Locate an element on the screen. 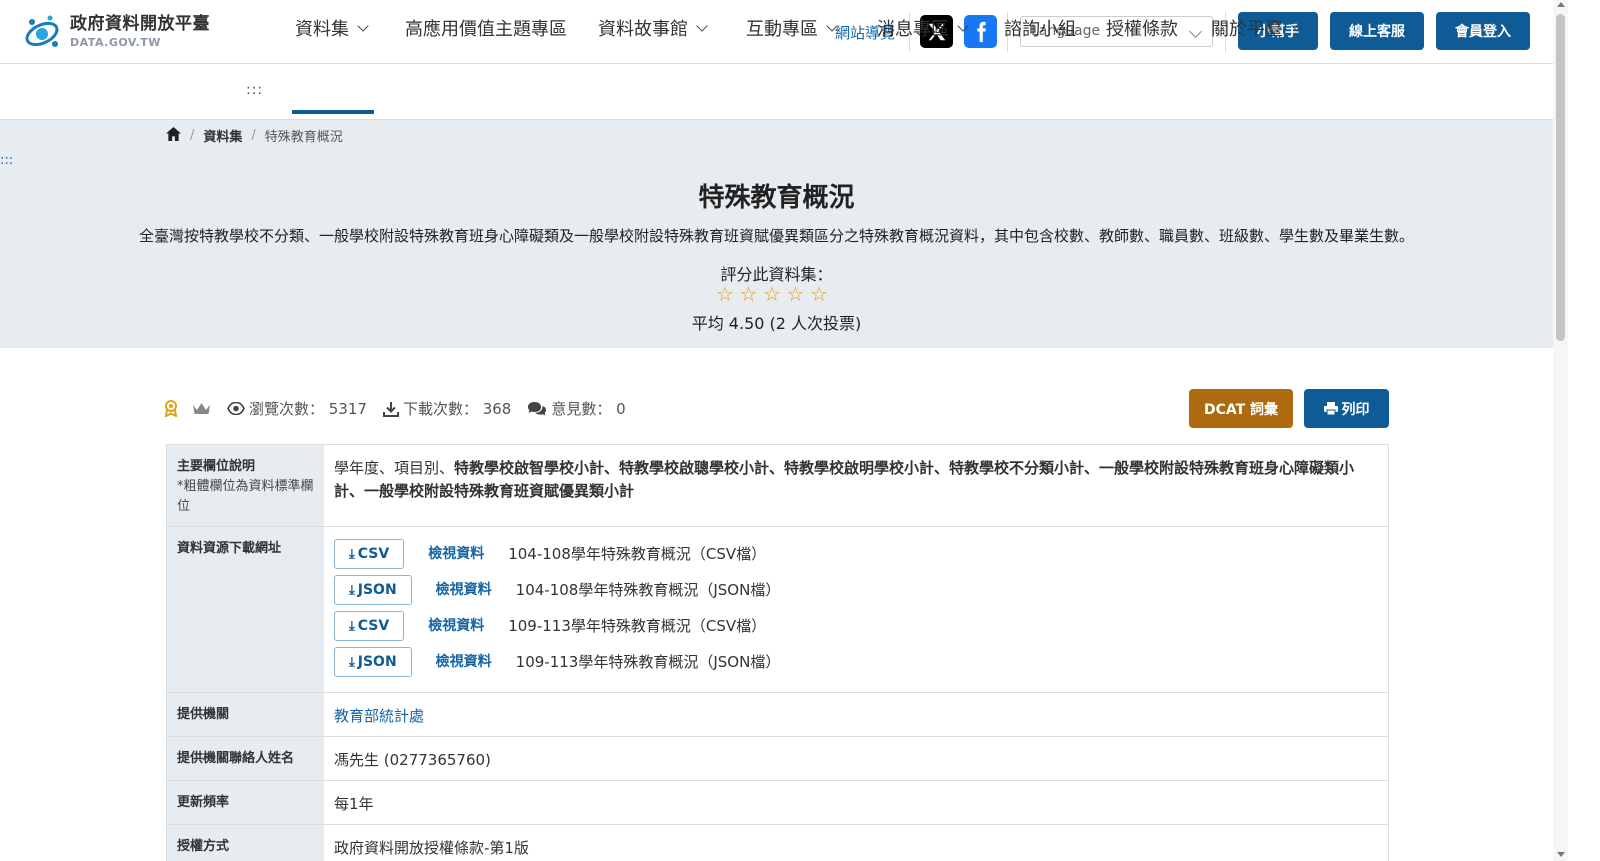  page-title: 特殊教育概況 is located at coordinates (776, 198).